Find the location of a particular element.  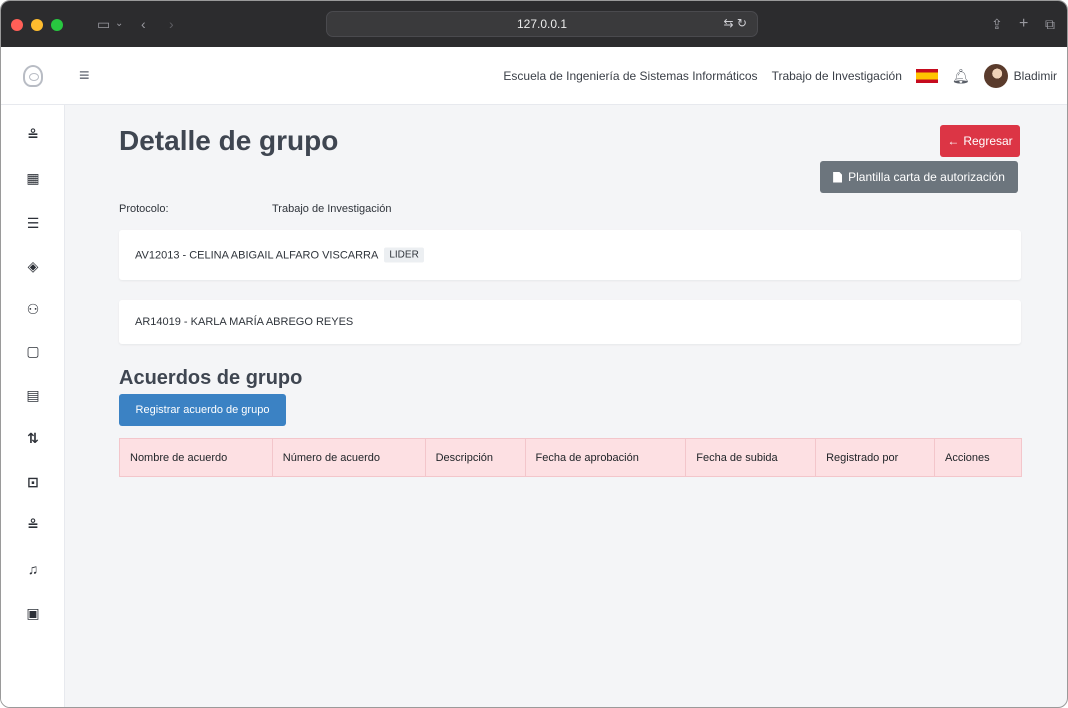

file-icon: ▢ is located at coordinates (33, 350).